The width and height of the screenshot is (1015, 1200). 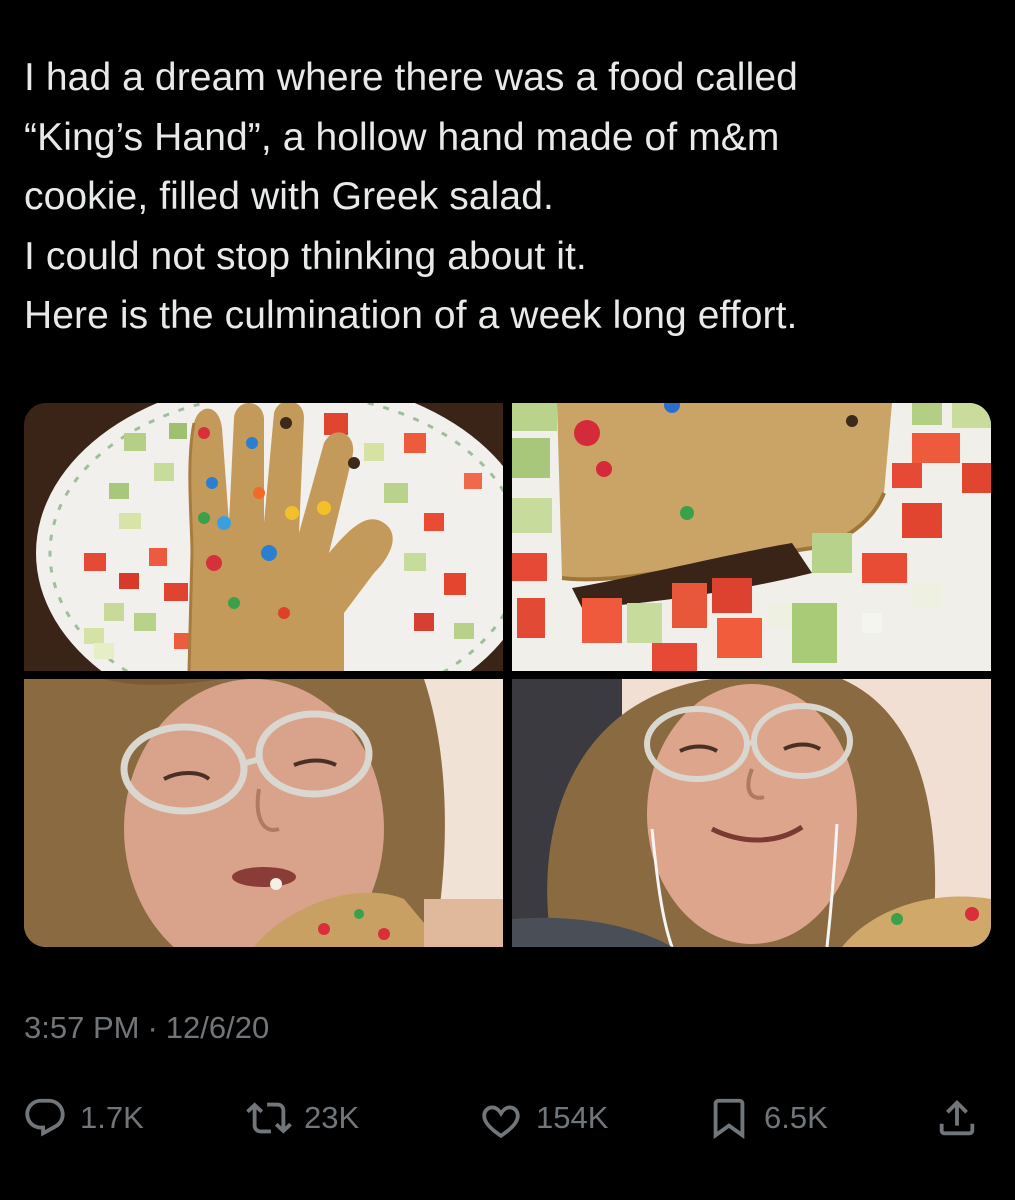 I want to click on photo-cookie-hand-cut-open, so click(x=751, y=537).